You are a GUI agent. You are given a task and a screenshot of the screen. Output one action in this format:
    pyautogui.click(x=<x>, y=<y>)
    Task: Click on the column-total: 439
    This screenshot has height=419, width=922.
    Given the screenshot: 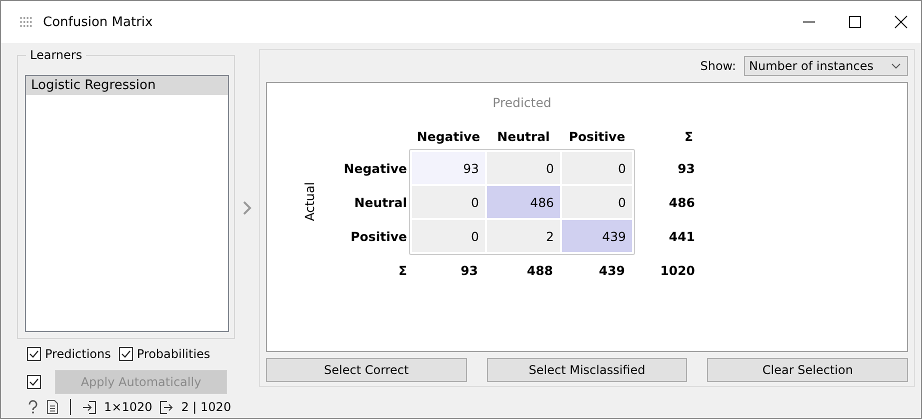 What is the action you would take?
    pyautogui.click(x=612, y=270)
    